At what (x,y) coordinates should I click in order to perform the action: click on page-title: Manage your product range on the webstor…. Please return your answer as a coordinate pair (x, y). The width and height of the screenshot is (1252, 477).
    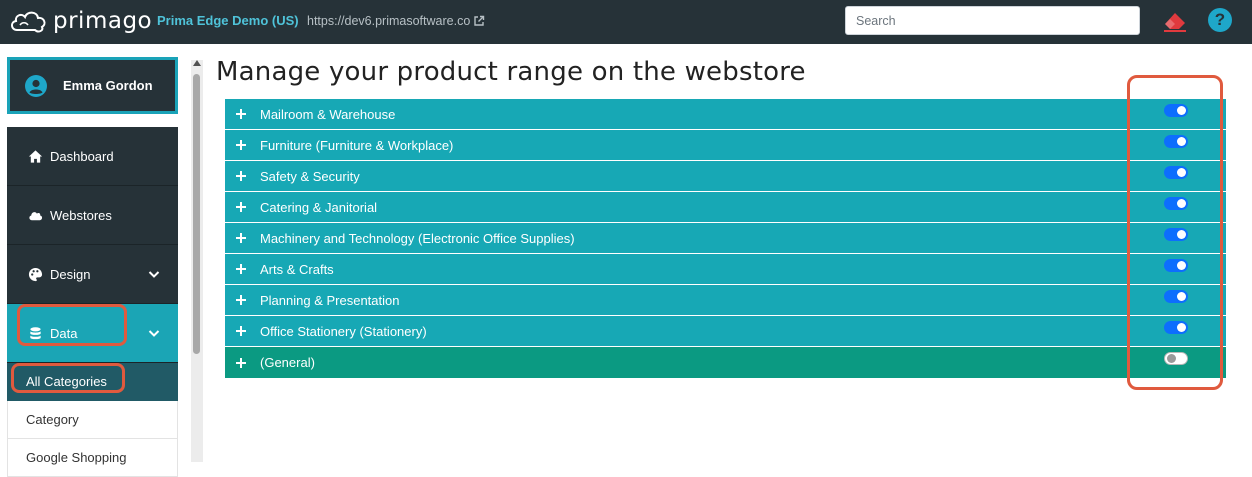
    Looking at the image, I should click on (511, 72).